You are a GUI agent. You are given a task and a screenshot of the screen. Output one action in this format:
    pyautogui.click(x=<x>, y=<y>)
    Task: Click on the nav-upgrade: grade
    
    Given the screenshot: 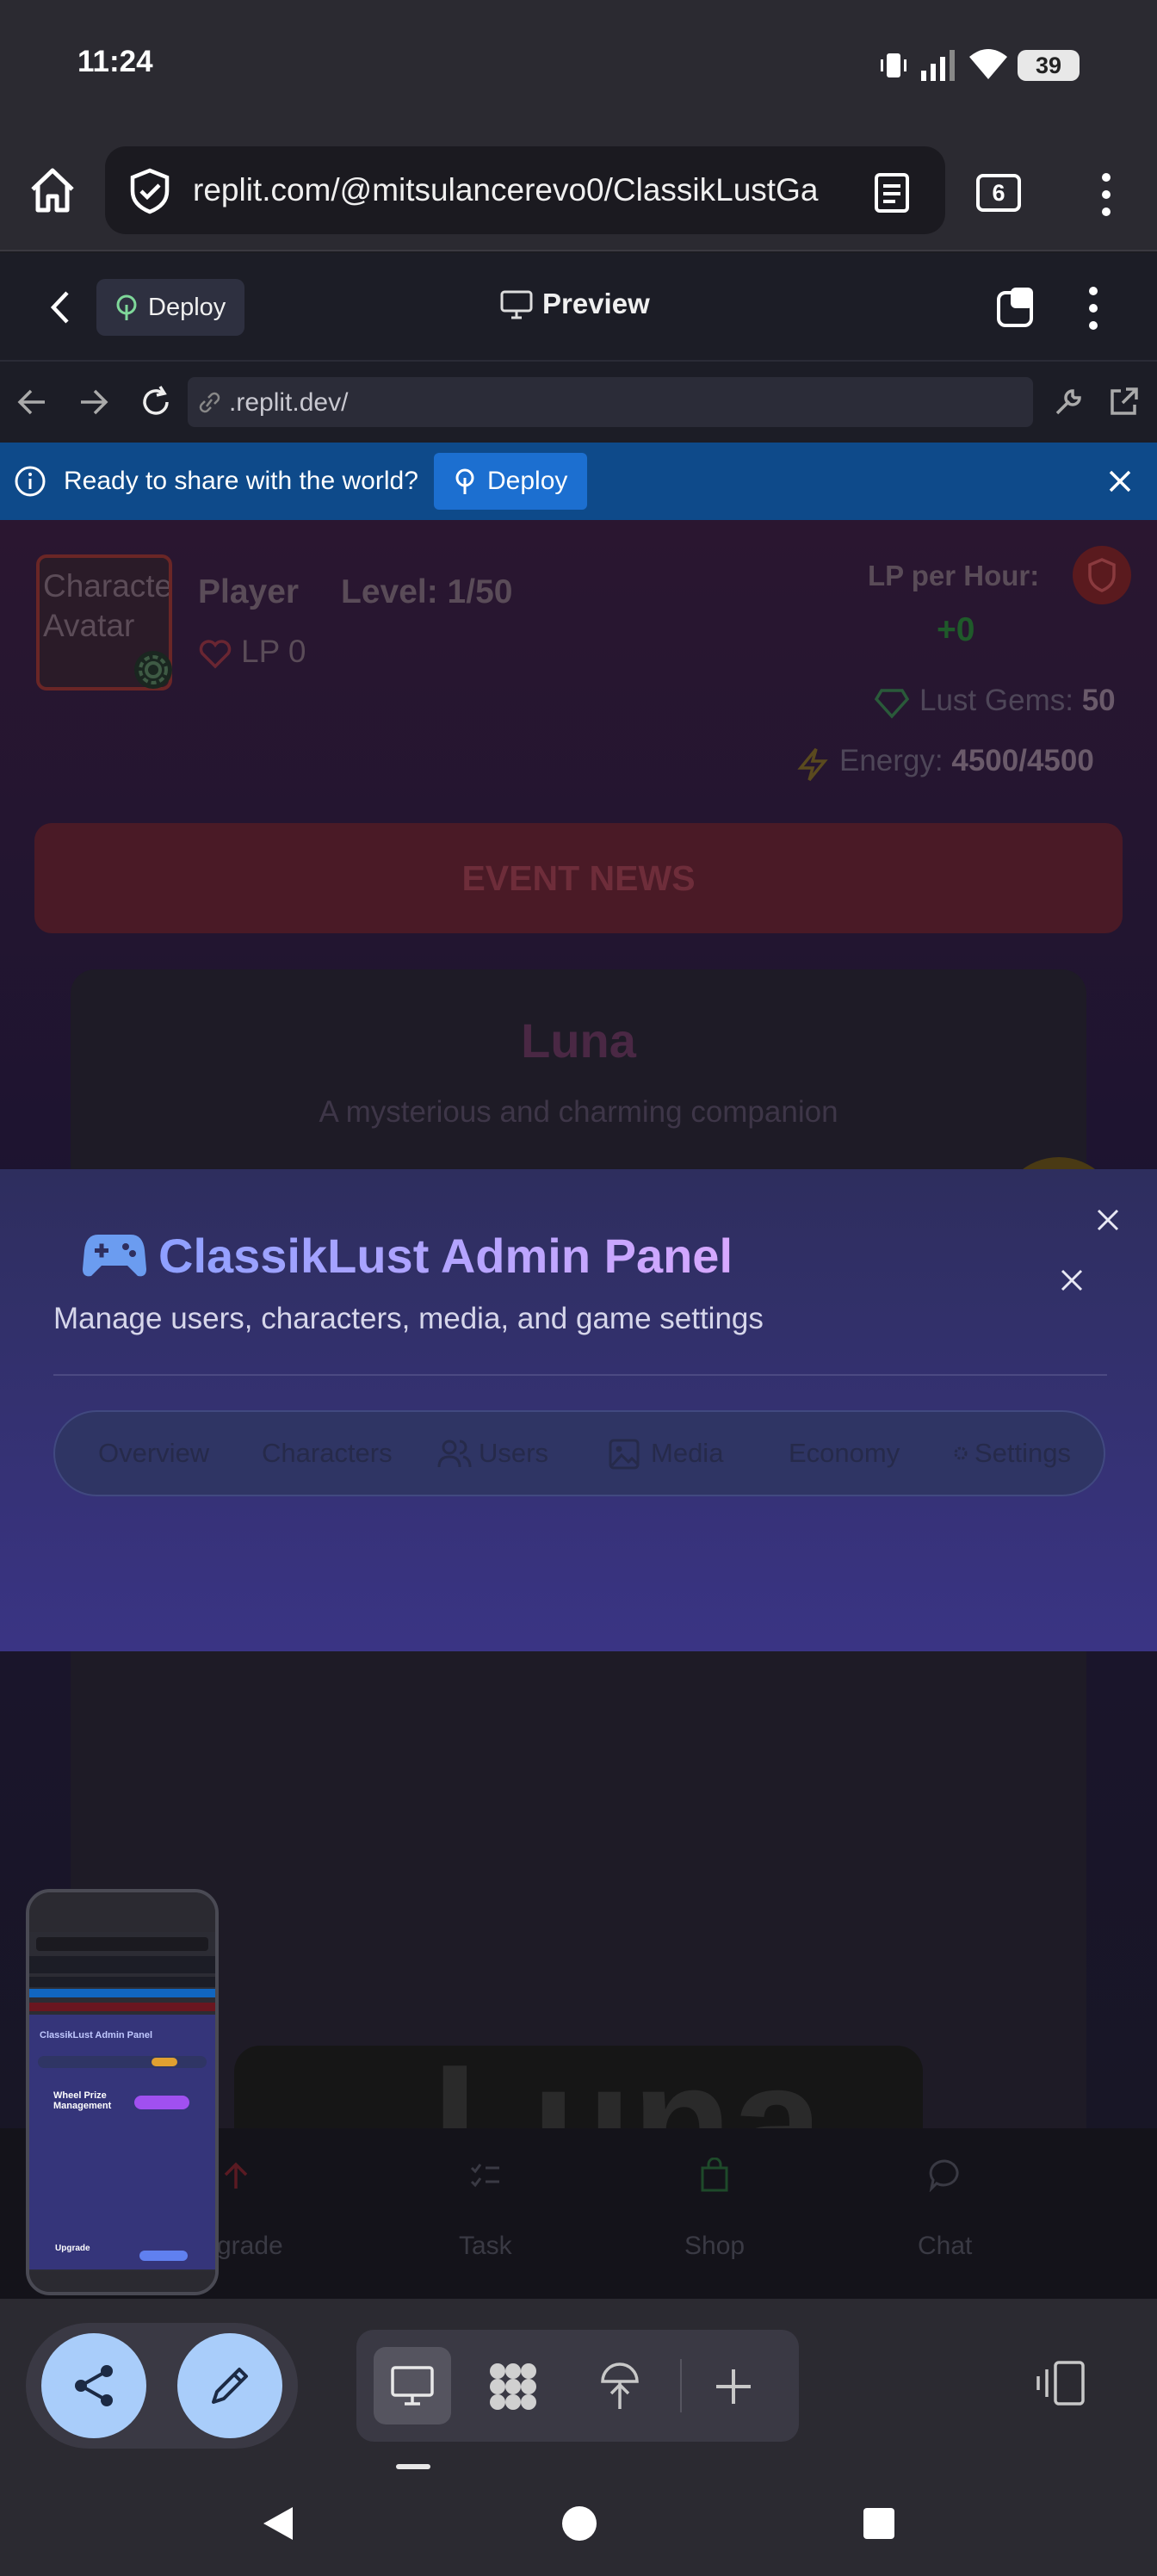 What is the action you would take?
    pyautogui.click(x=250, y=2246)
    